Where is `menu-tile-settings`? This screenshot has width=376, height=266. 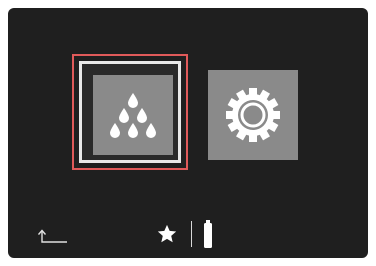
menu-tile-settings is located at coordinates (253, 115).